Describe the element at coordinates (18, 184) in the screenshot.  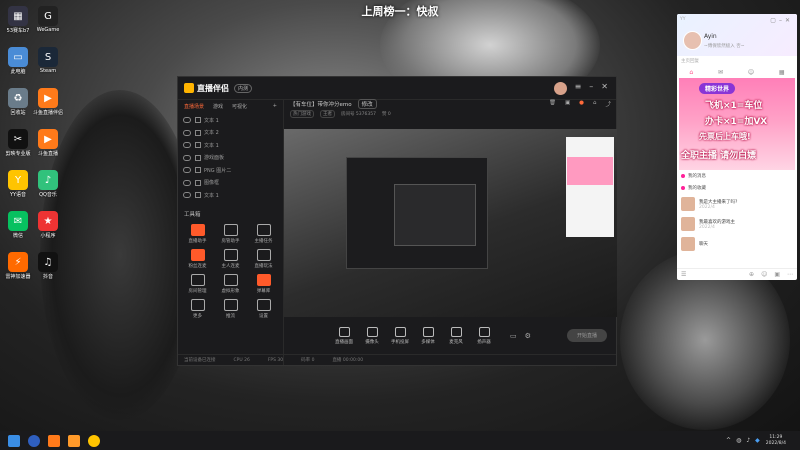
I see `desktop-icon: Y YY语音` at that location.